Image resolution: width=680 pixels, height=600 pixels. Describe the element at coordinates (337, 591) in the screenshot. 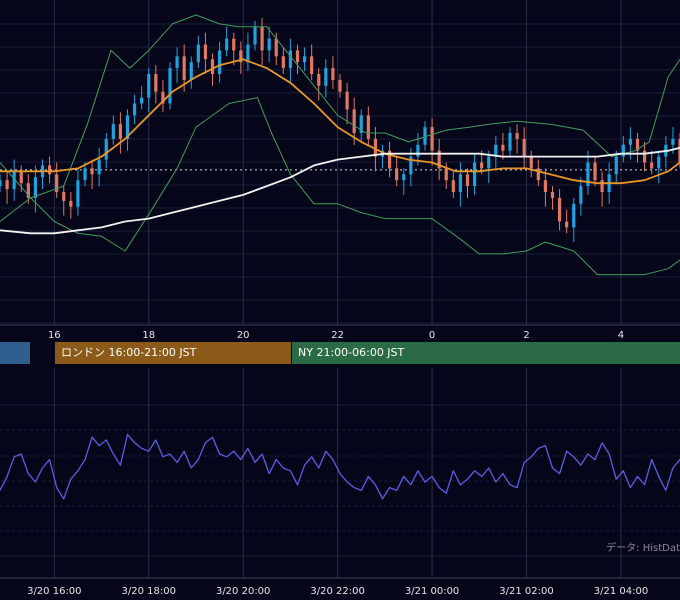

I see `oscillator-x-tick-label: 3/20 22:00` at that location.